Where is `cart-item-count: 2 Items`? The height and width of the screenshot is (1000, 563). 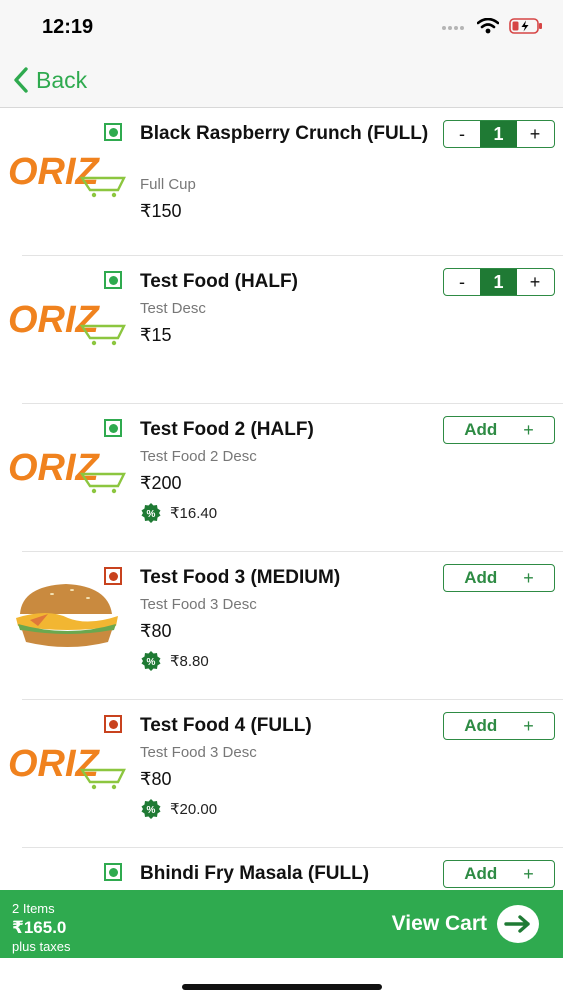 cart-item-count: 2 Items is located at coordinates (33, 908).